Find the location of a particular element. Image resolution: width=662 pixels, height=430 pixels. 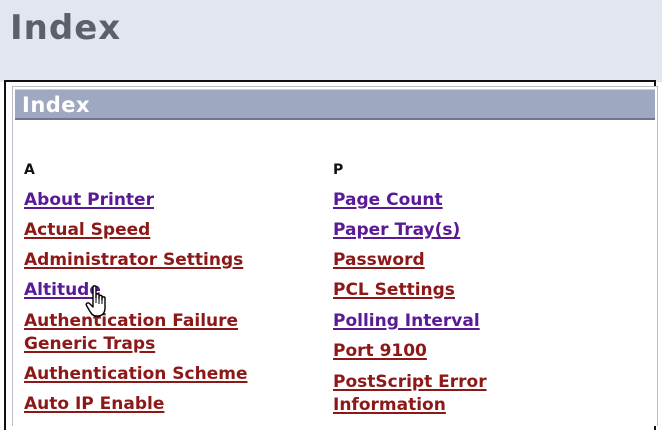

link-actual-speed: Actual Speed is located at coordinates (87, 230).